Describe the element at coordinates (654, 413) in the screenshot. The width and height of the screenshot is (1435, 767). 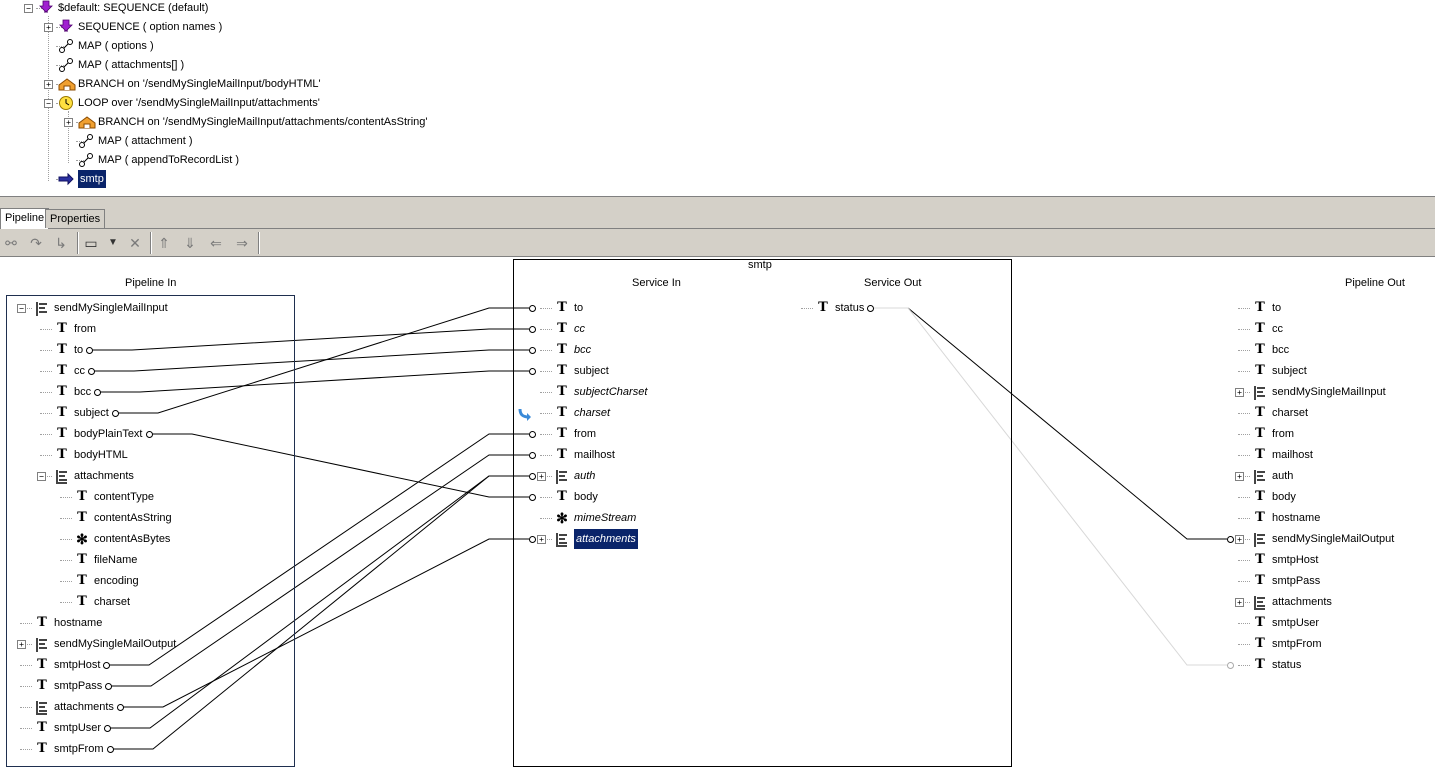
I see `pipeline-out-node-charset: Tcharset` at that location.